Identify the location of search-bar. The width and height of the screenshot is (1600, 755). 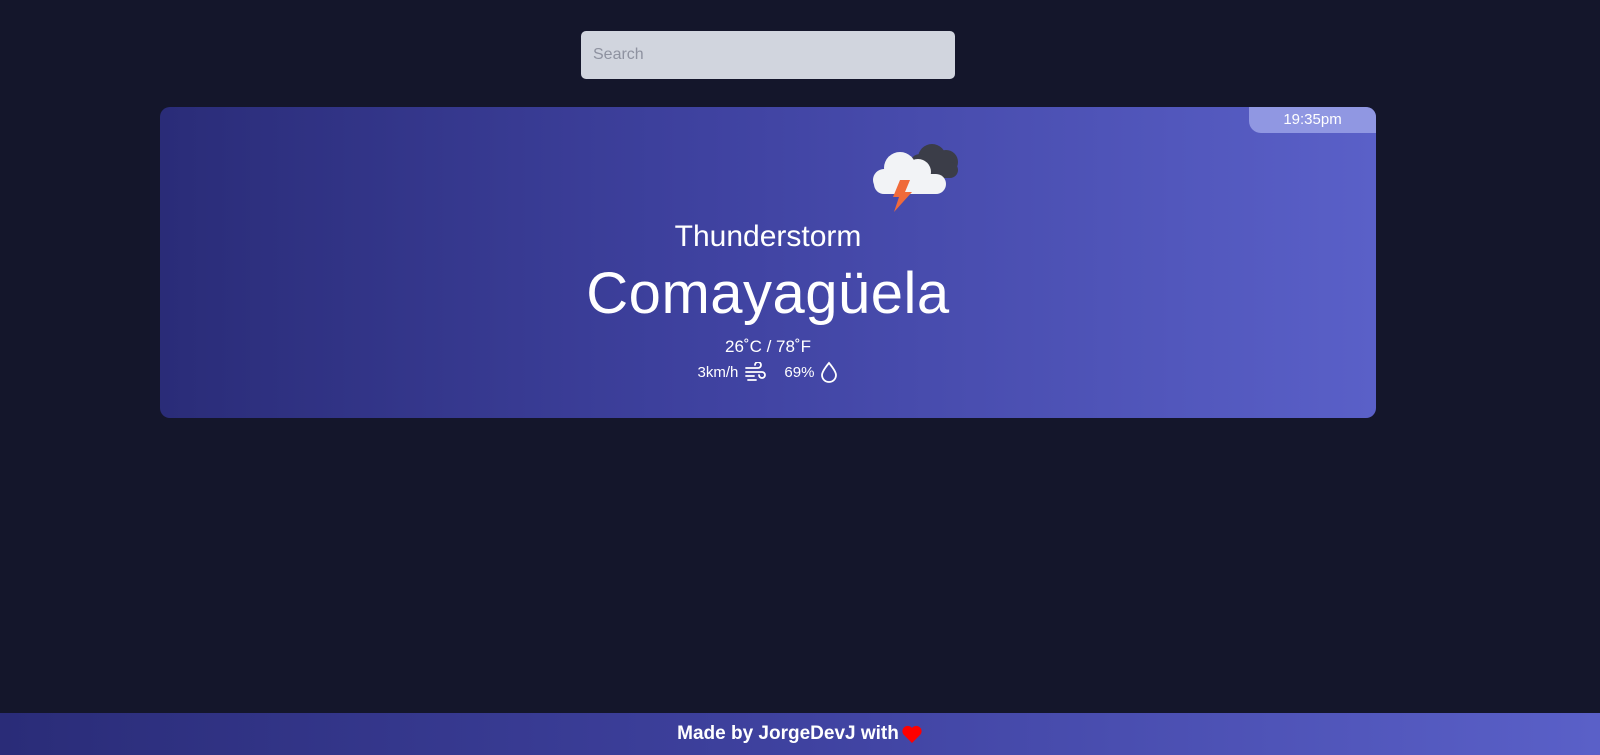
(768, 55).